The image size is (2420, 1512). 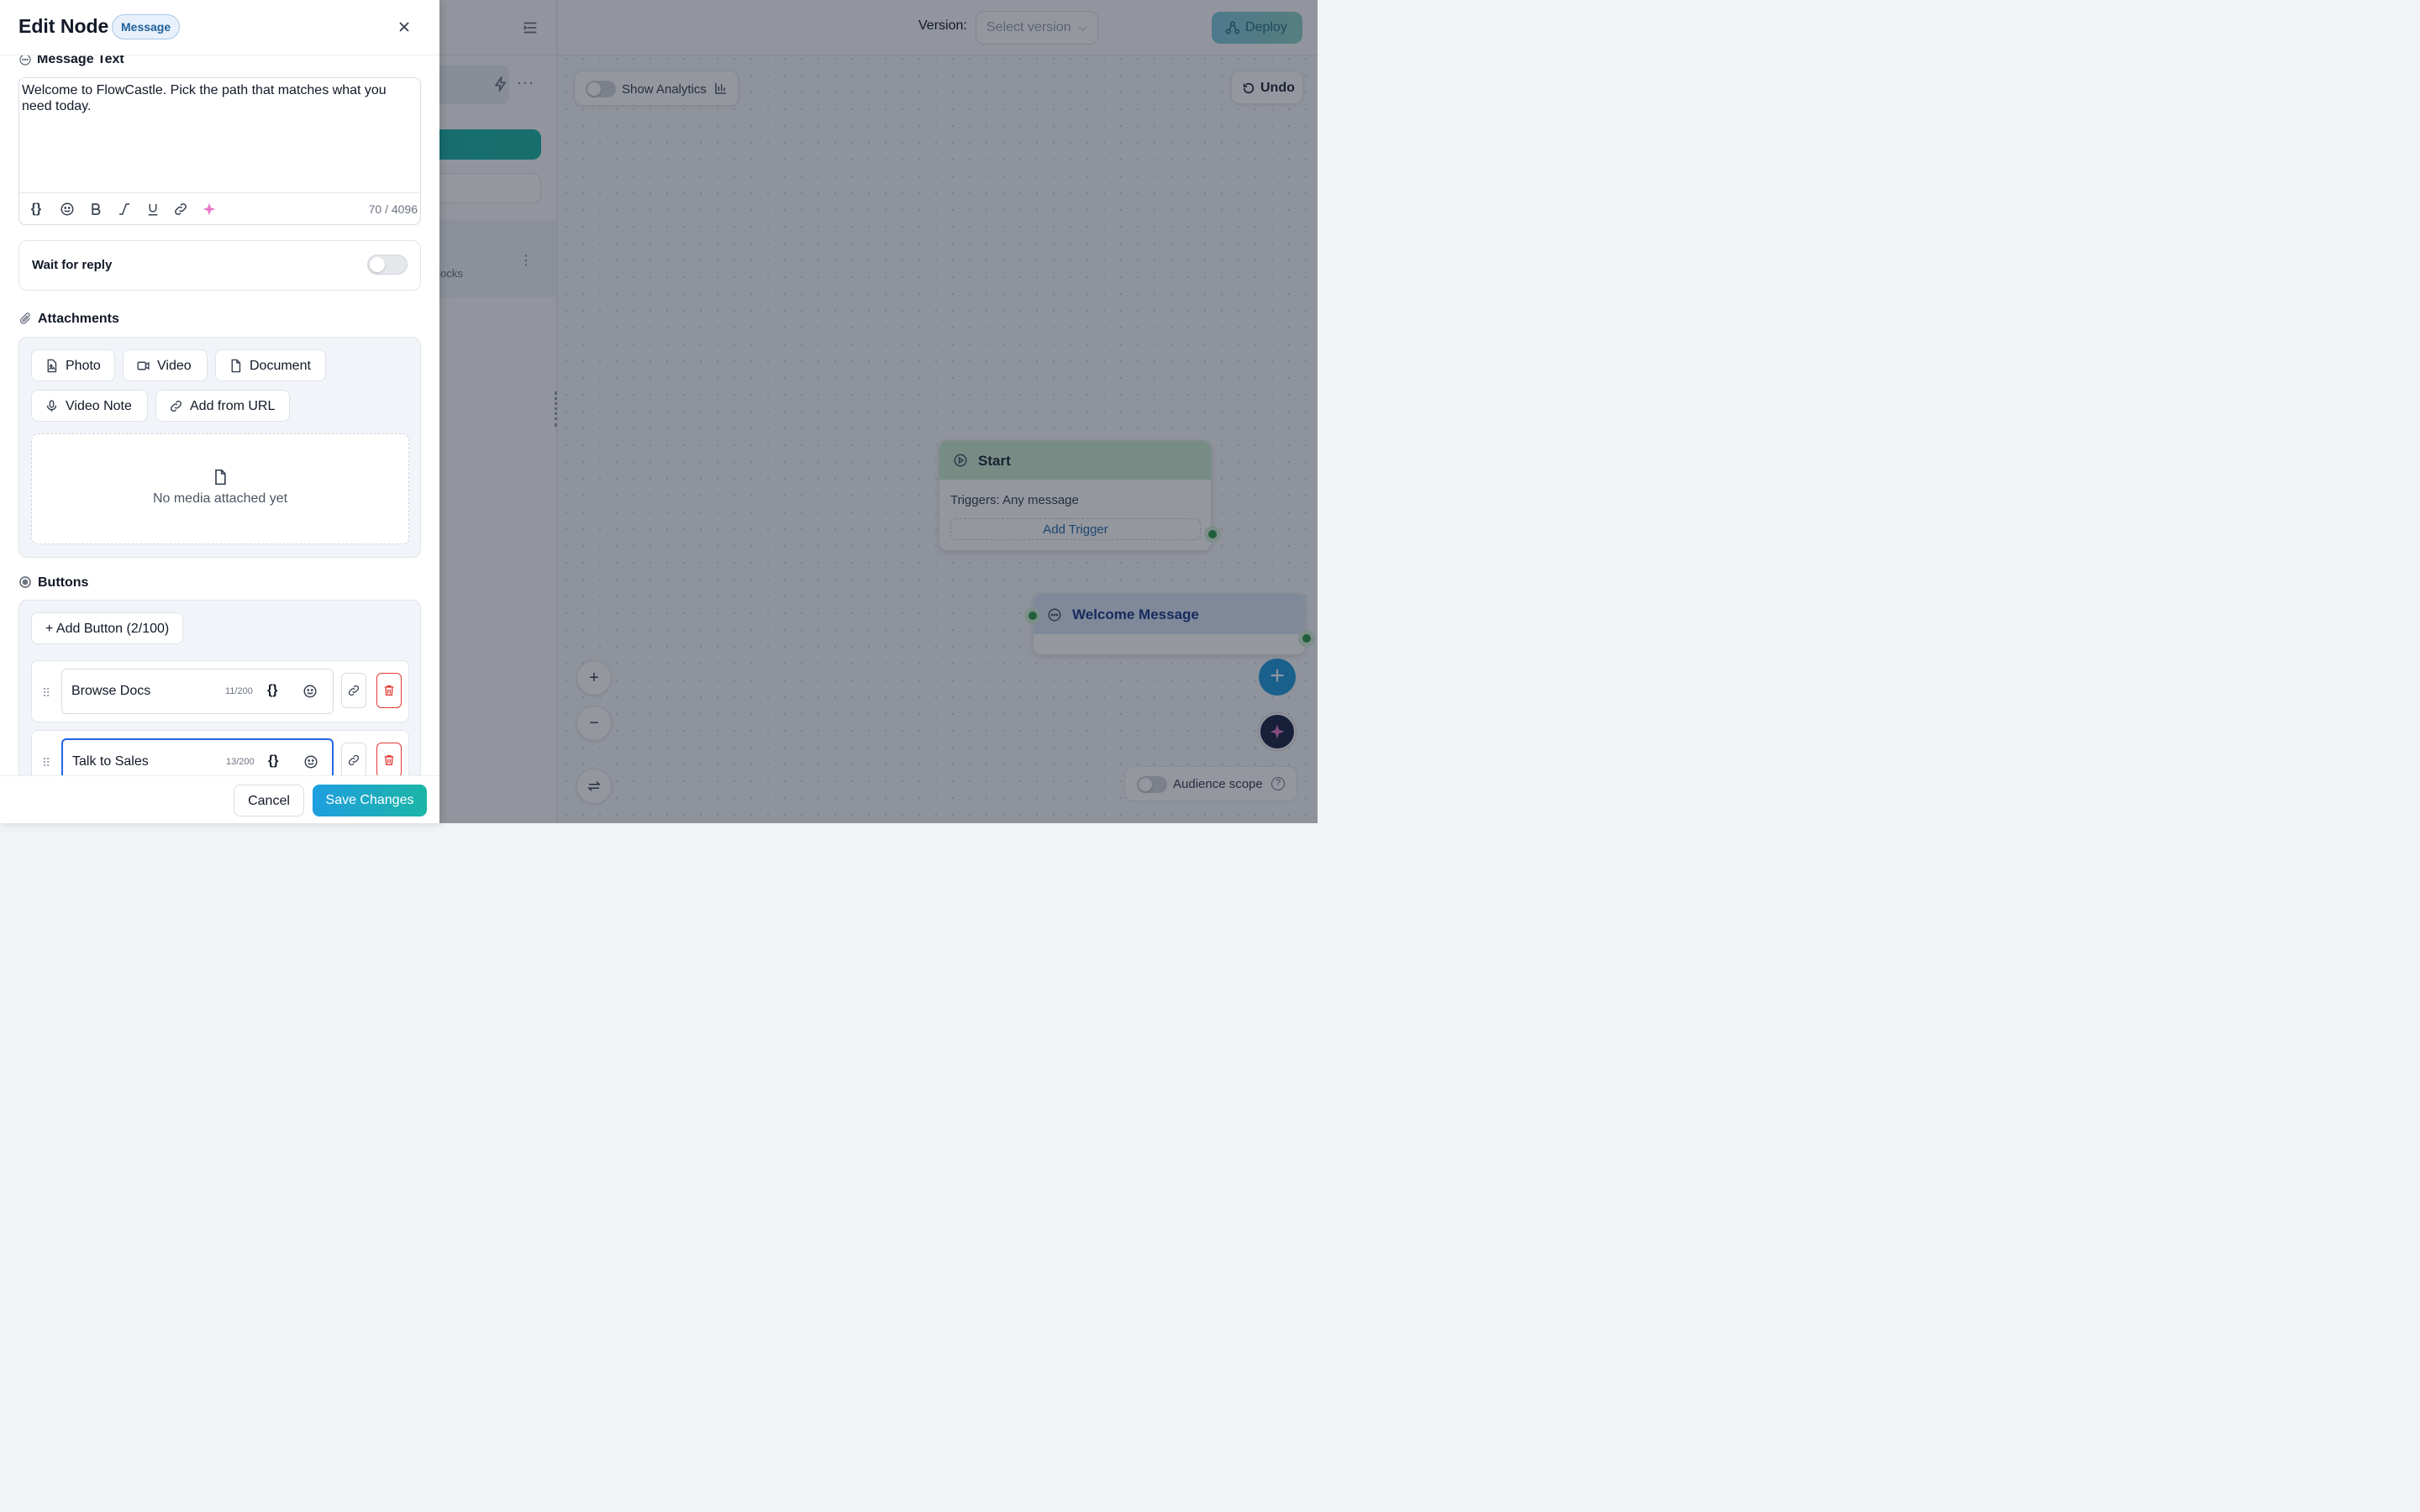 I want to click on empty-file-icon, so click(x=220, y=477).